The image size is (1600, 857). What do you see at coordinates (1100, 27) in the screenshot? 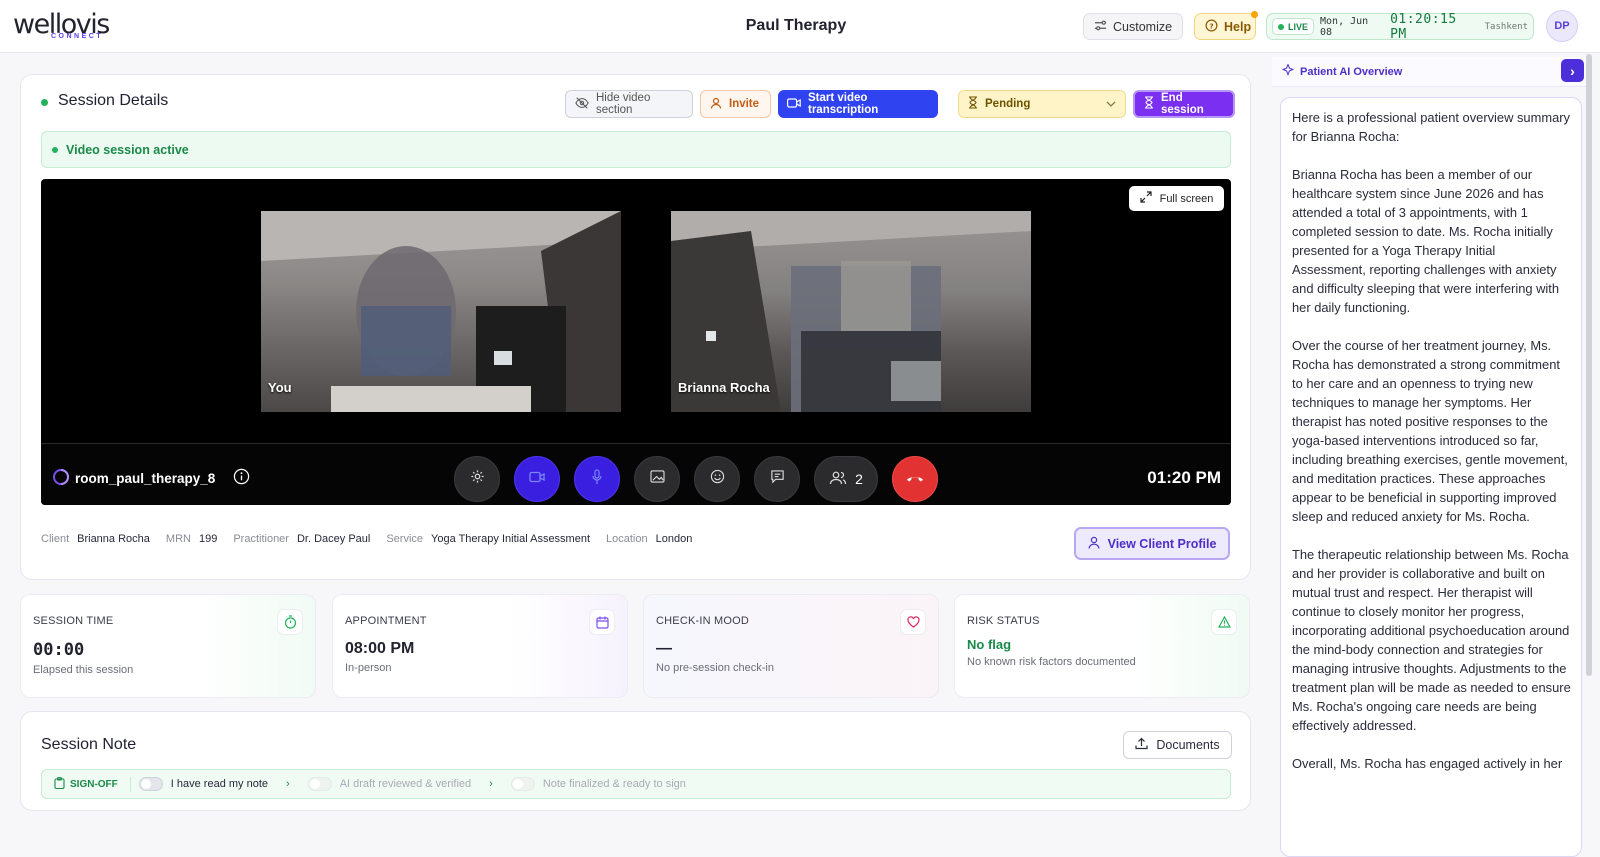
I see `sliders-icon` at bounding box center [1100, 27].